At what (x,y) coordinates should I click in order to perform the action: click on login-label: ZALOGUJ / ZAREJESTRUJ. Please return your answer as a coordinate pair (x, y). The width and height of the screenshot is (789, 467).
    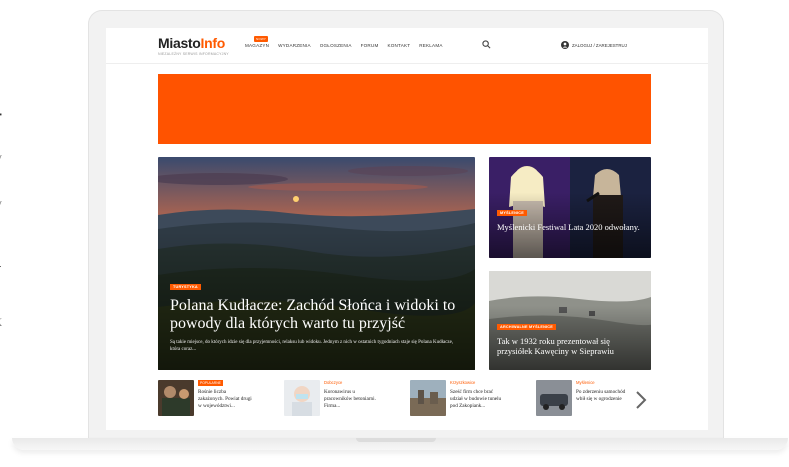
    Looking at the image, I should click on (599, 45).